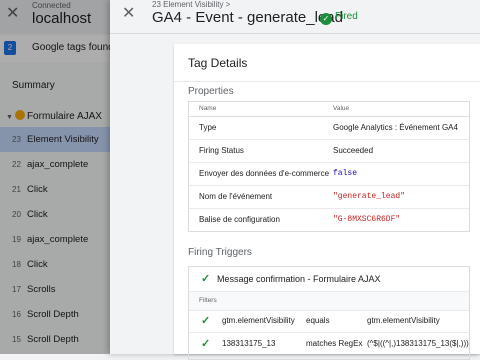 The height and width of the screenshot is (360, 480). Describe the element at coordinates (329, 301) in the screenshot. I see `filters-header: Filters` at that location.